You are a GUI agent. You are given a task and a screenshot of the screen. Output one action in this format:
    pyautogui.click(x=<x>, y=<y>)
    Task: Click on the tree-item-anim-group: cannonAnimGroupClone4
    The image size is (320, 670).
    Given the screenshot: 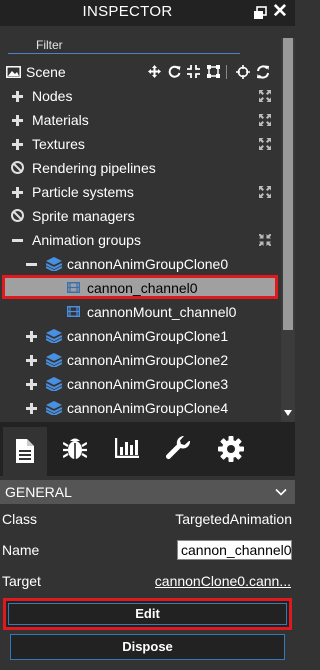 What is the action you would take?
    pyautogui.click(x=140, y=408)
    